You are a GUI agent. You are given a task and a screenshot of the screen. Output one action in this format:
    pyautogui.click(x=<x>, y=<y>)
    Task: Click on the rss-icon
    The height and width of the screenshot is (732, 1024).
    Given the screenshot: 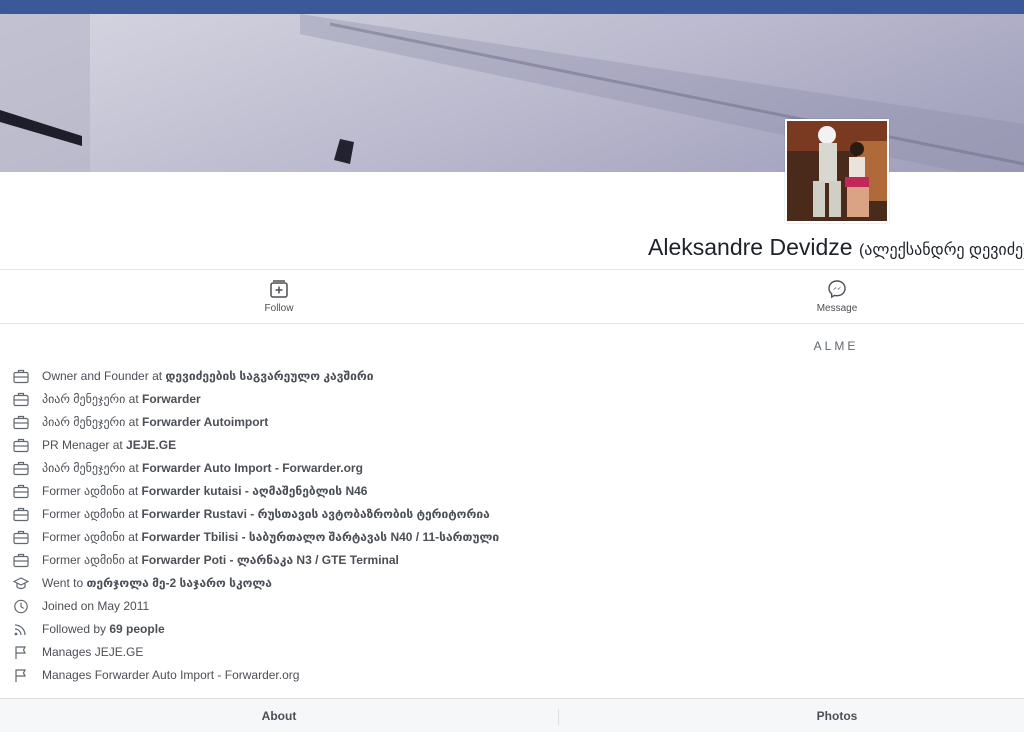 What is the action you would take?
    pyautogui.click(x=21, y=629)
    